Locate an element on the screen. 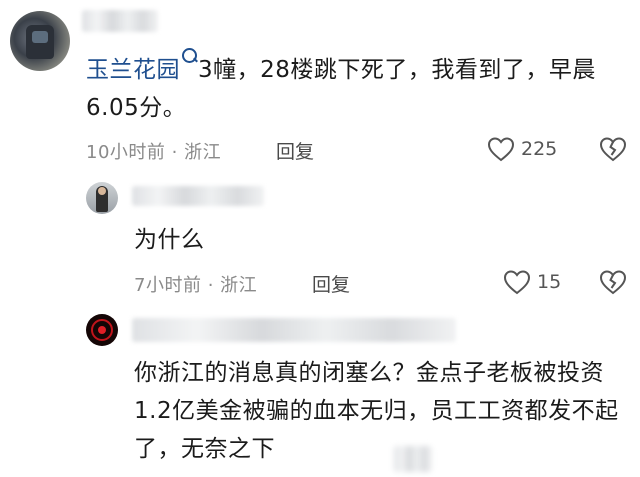 This screenshot has height=477, width=640. like-count: 225 is located at coordinates (539, 149).